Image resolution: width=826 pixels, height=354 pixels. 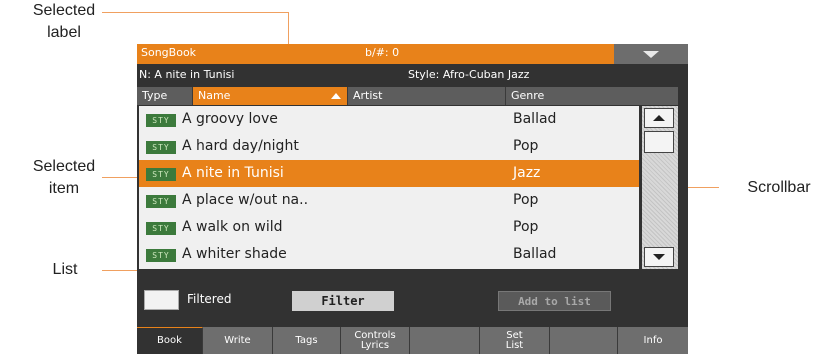 What do you see at coordinates (336, 96) in the screenshot?
I see `sort-ascending-icon` at bounding box center [336, 96].